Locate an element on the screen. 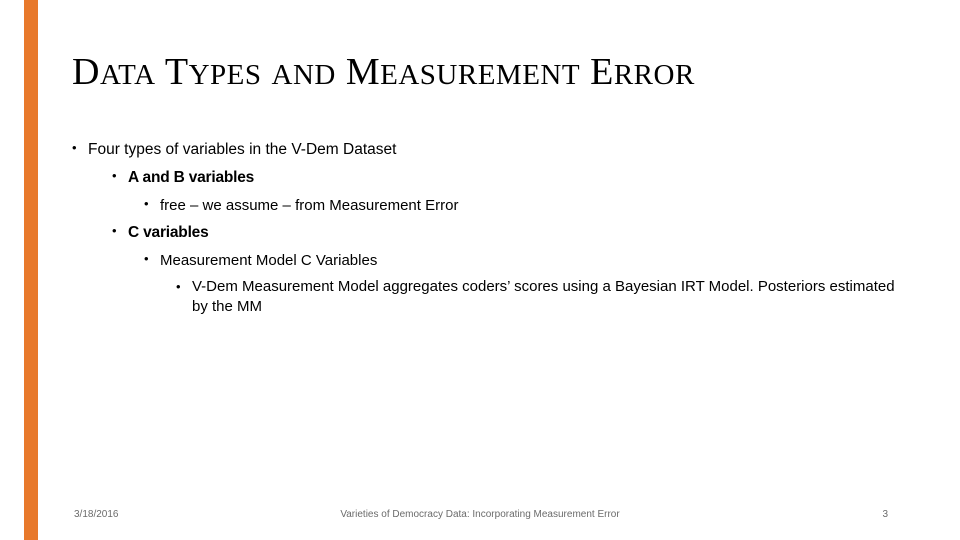  bullet-level2-ab-text: A and B variables is located at coordinates (191, 178).